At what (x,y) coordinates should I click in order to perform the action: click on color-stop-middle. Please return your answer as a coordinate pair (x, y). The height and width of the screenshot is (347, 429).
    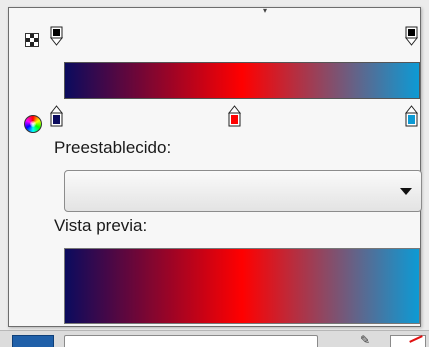
    Looking at the image, I should click on (234, 116).